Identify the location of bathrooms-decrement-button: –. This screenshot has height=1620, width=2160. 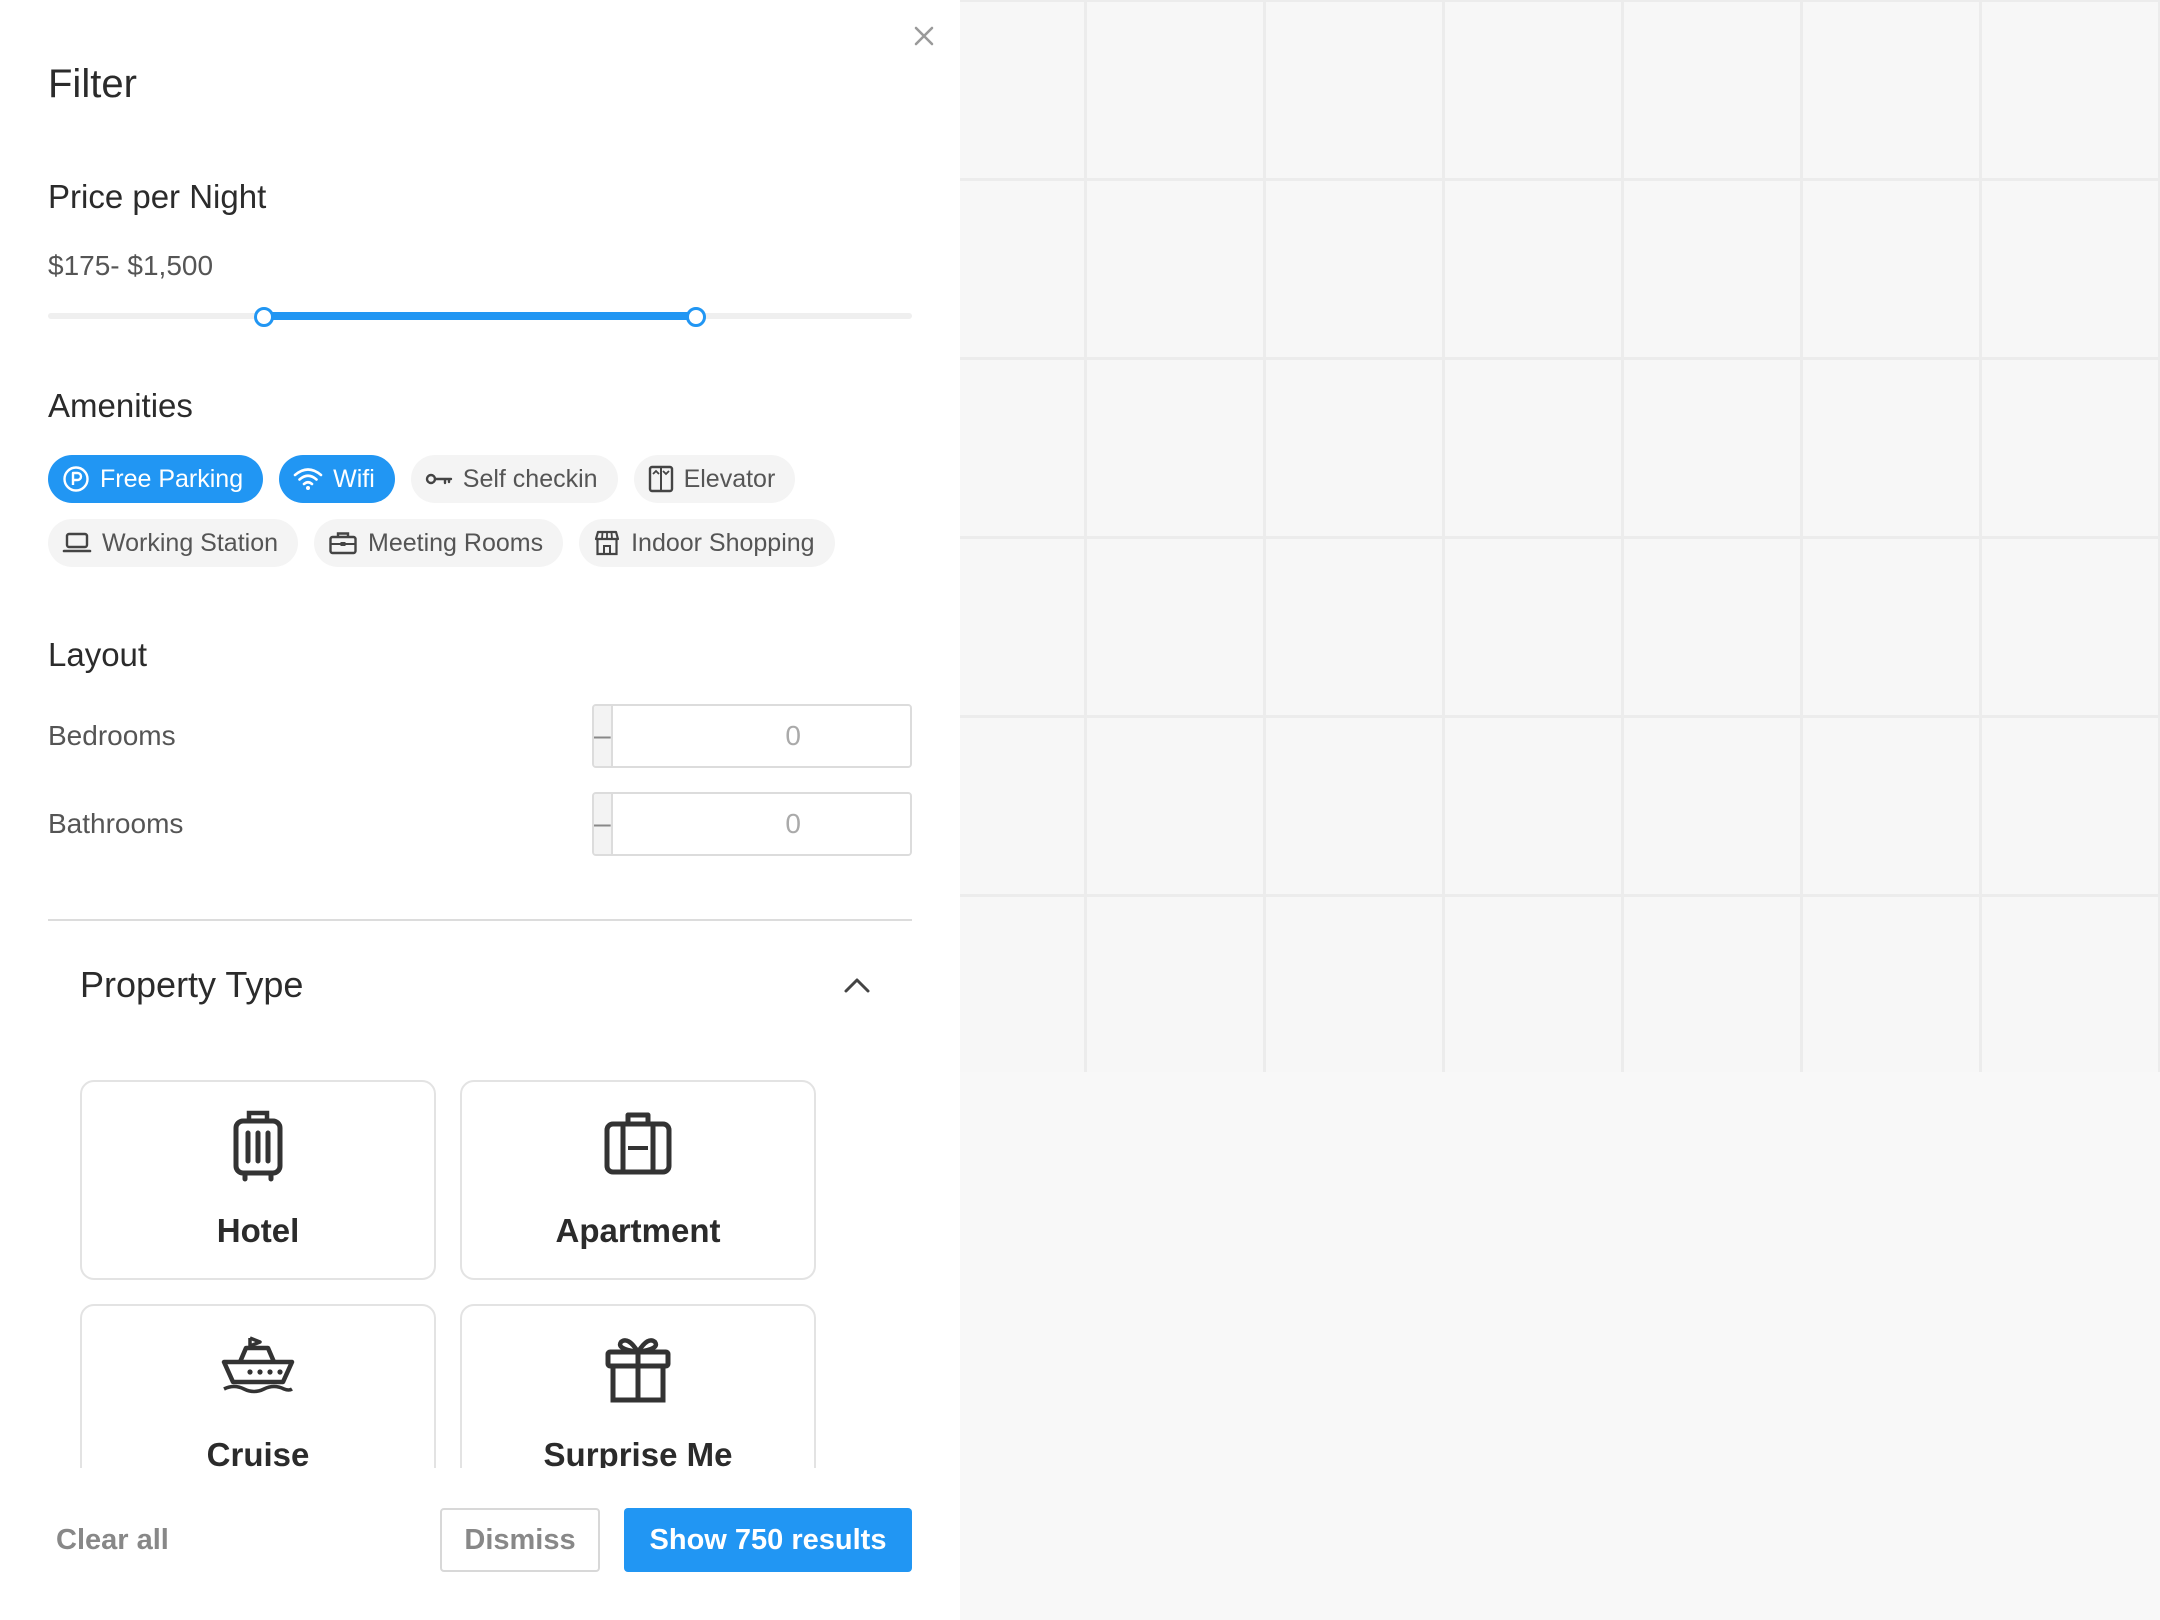
(603, 824).